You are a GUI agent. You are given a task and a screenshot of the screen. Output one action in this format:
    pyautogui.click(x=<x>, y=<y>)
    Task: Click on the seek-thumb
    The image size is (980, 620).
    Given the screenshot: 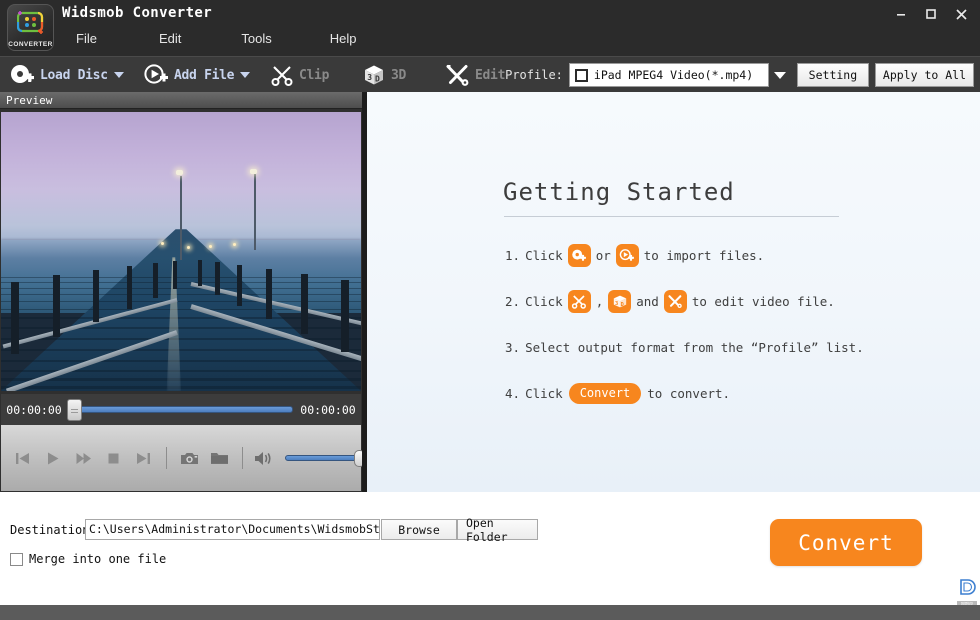 What is the action you would take?
    pyautogui.click(x=74, y=410)
    